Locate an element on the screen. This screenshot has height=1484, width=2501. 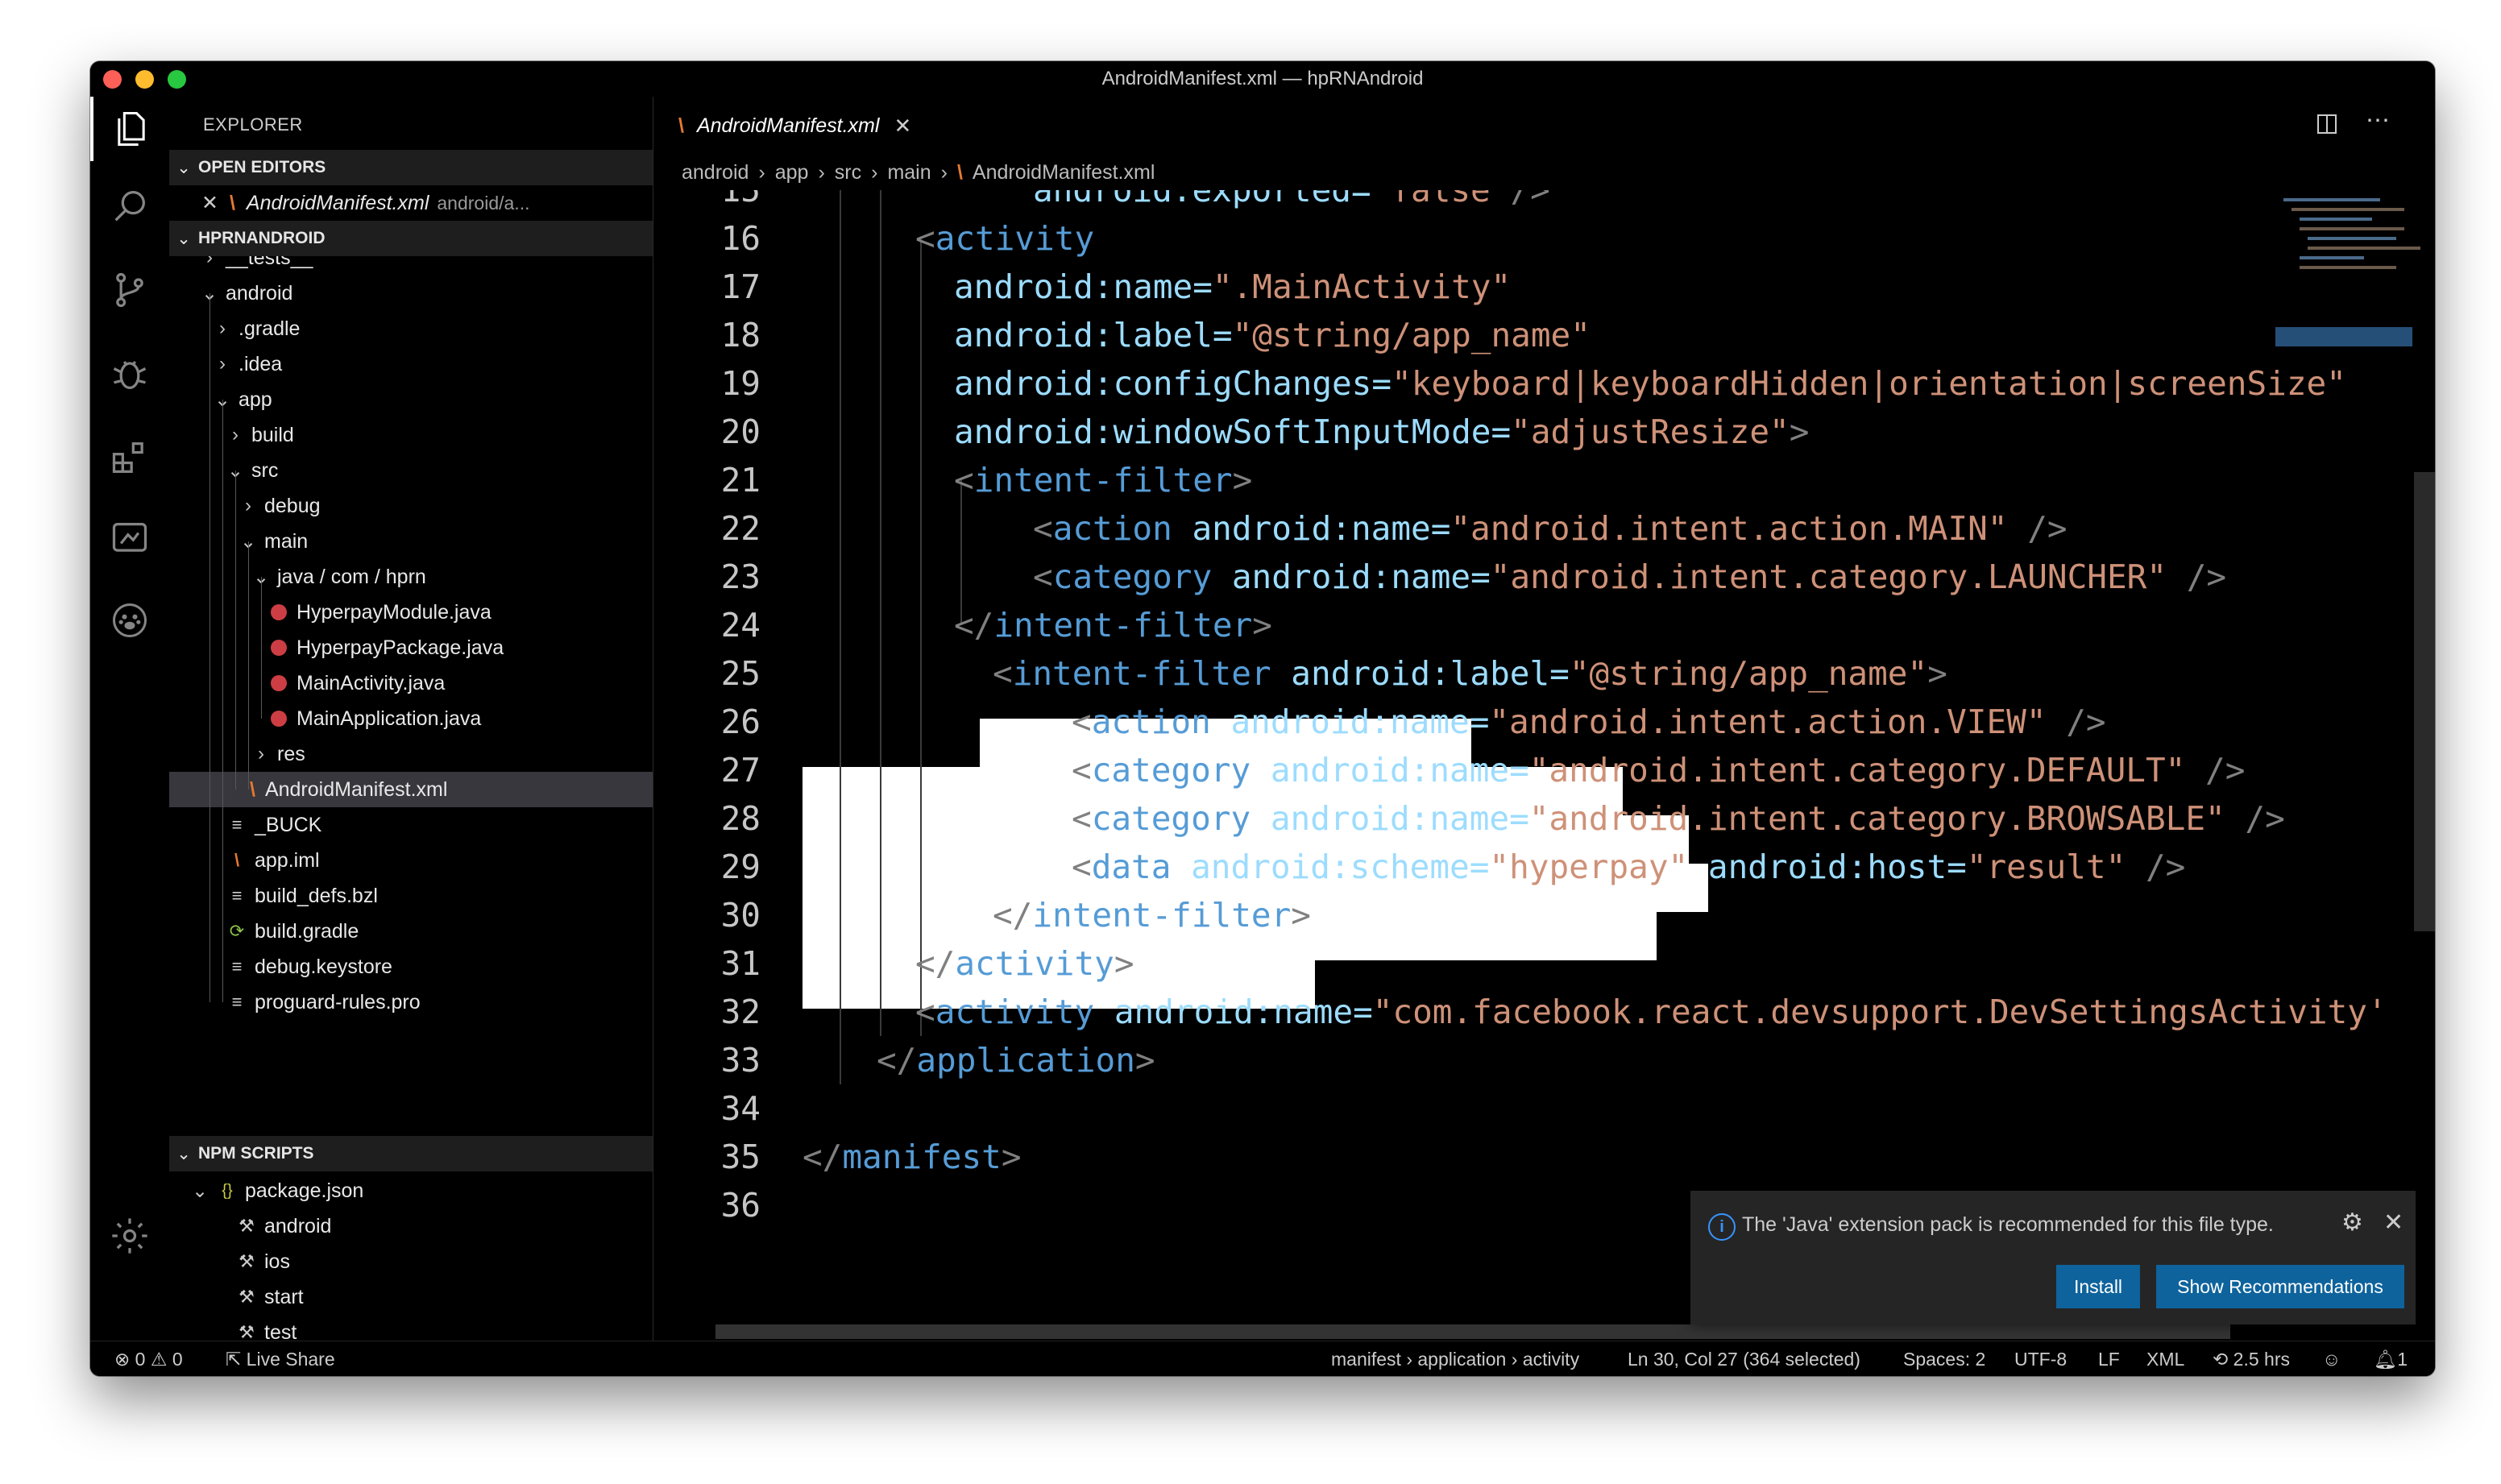
activity-bar is located at coordinates (130, 719).